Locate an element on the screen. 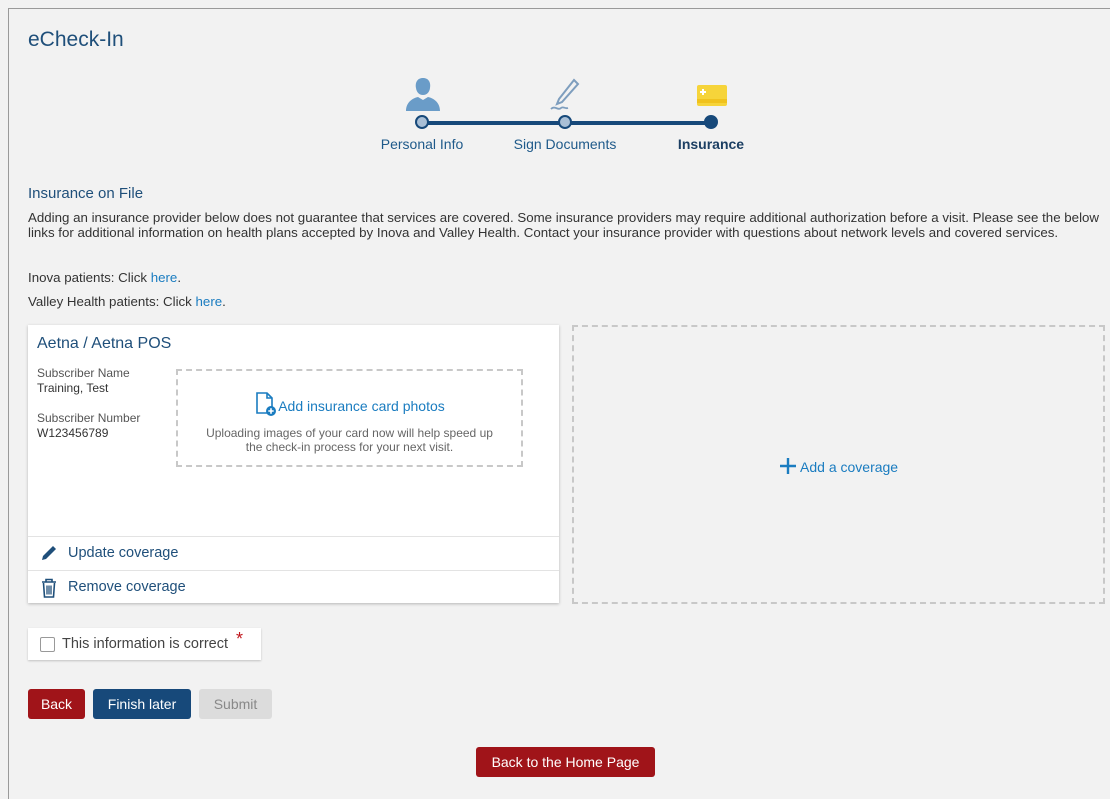  progress-stepper: Personal Info Sign Documents Insurance is located at coordinates (570, 116).